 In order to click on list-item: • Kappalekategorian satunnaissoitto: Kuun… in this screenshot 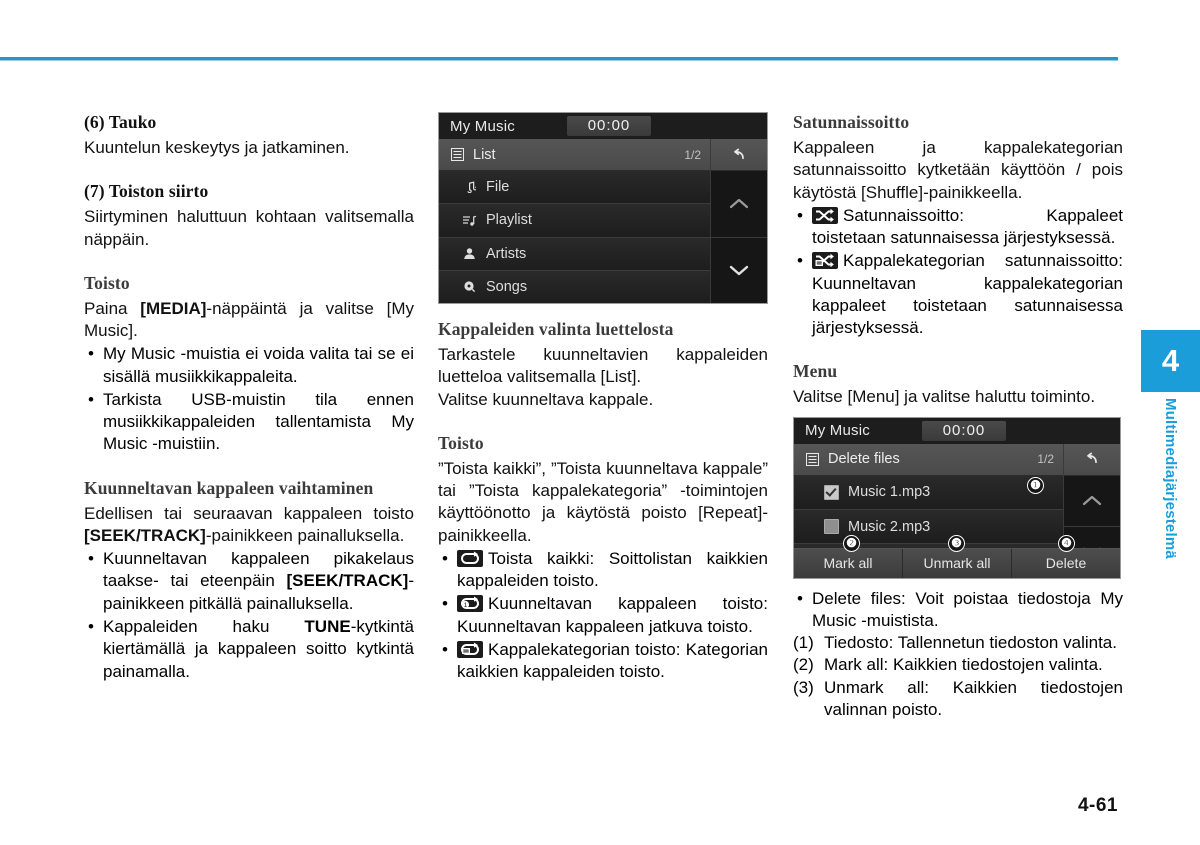, I will do `click(958, 294)`.